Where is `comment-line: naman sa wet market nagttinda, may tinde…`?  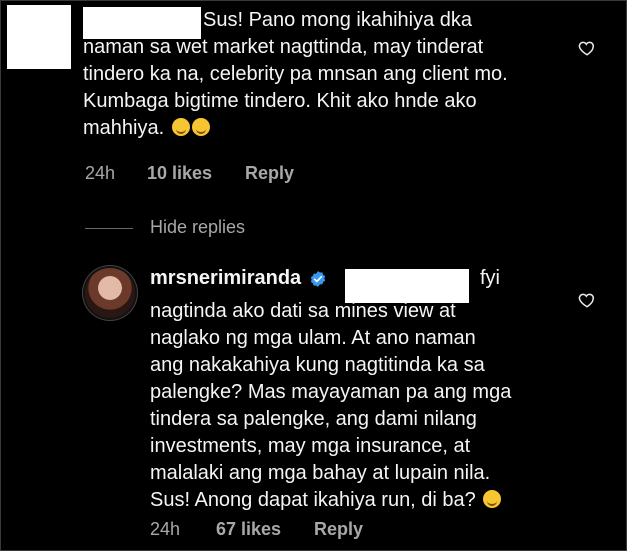
comment-line: naman sa wet market nagttinda, may tinde… is located at coordinates (283, 47).